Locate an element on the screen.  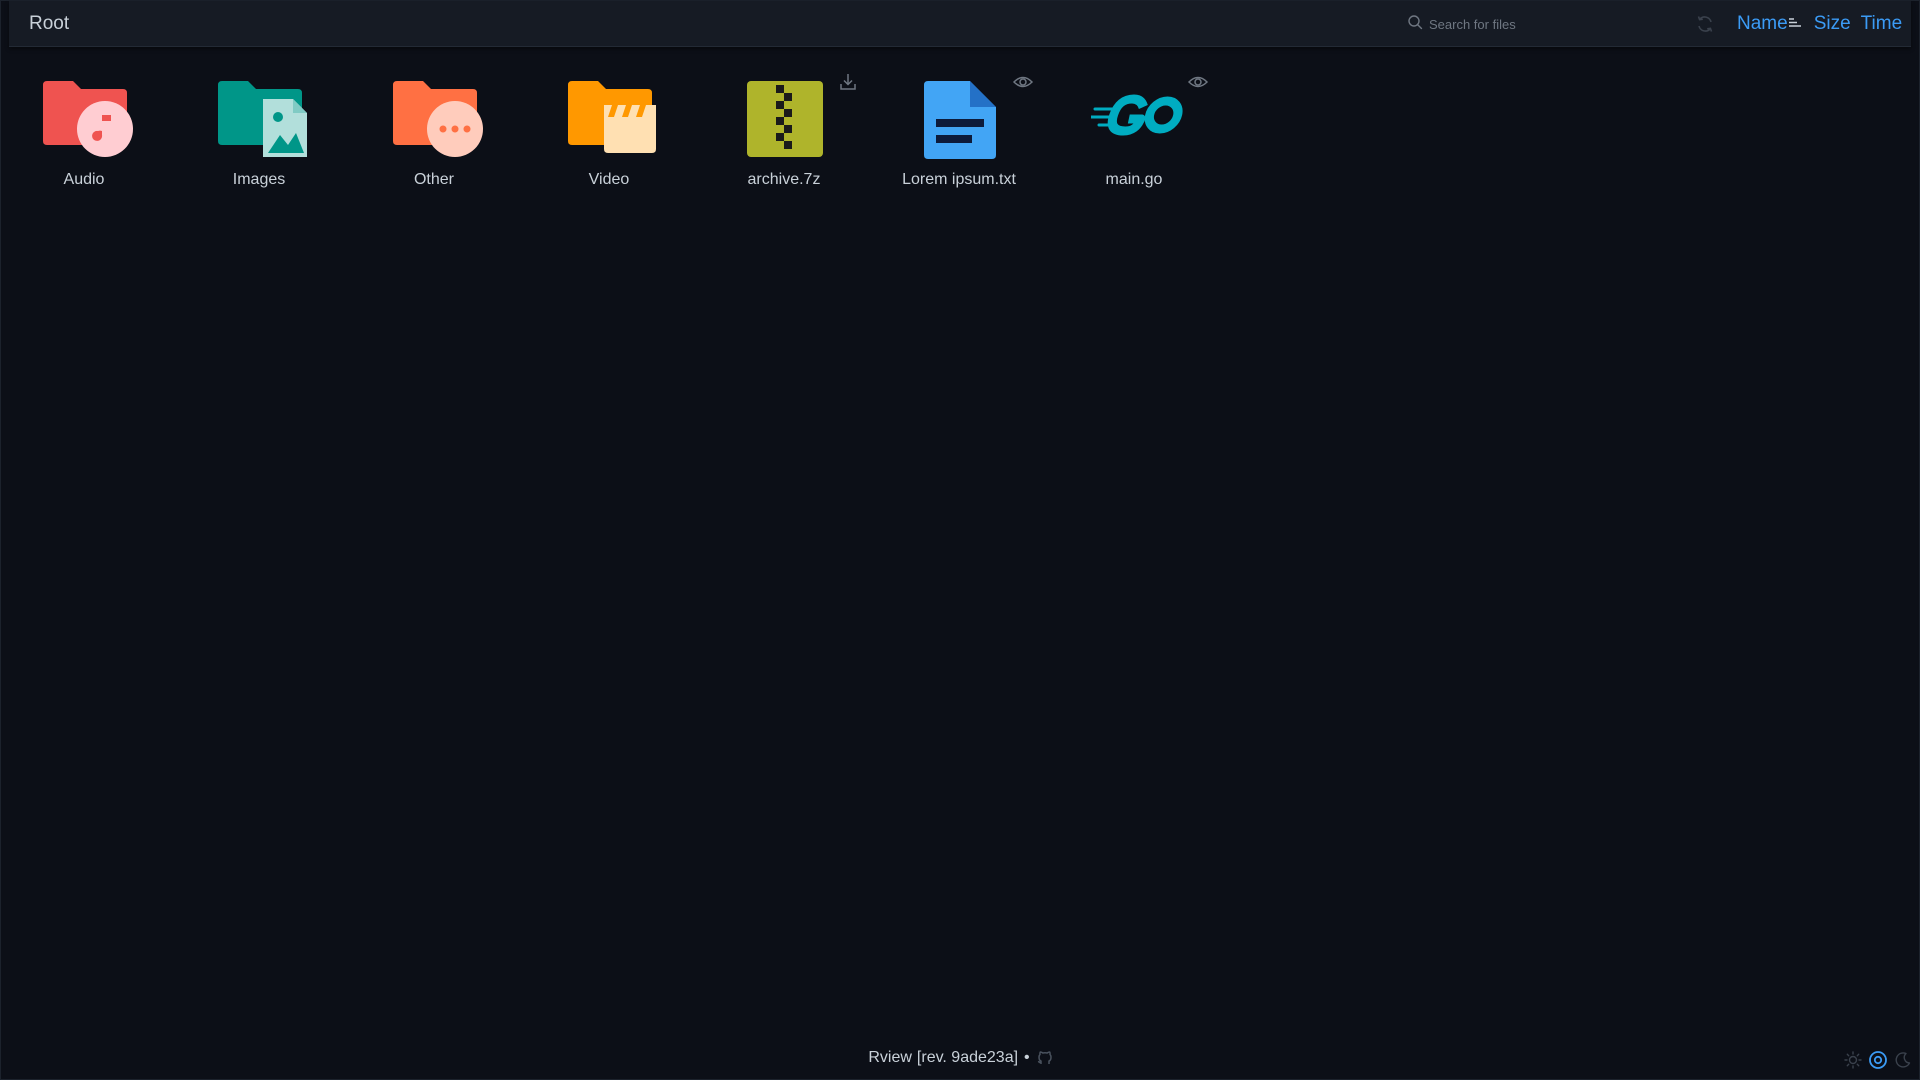
revision-label: [rev. 9ade23a] is located at coordinates (967, 1057).